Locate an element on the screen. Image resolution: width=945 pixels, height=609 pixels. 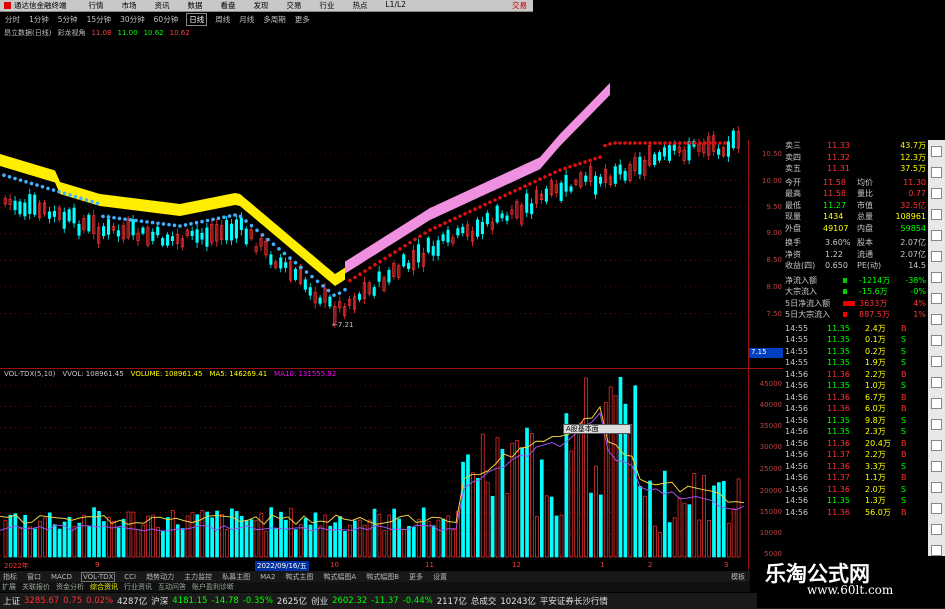
tick-row: 14:56 11.36 2.2万 B is located at coordinates (855, 375).